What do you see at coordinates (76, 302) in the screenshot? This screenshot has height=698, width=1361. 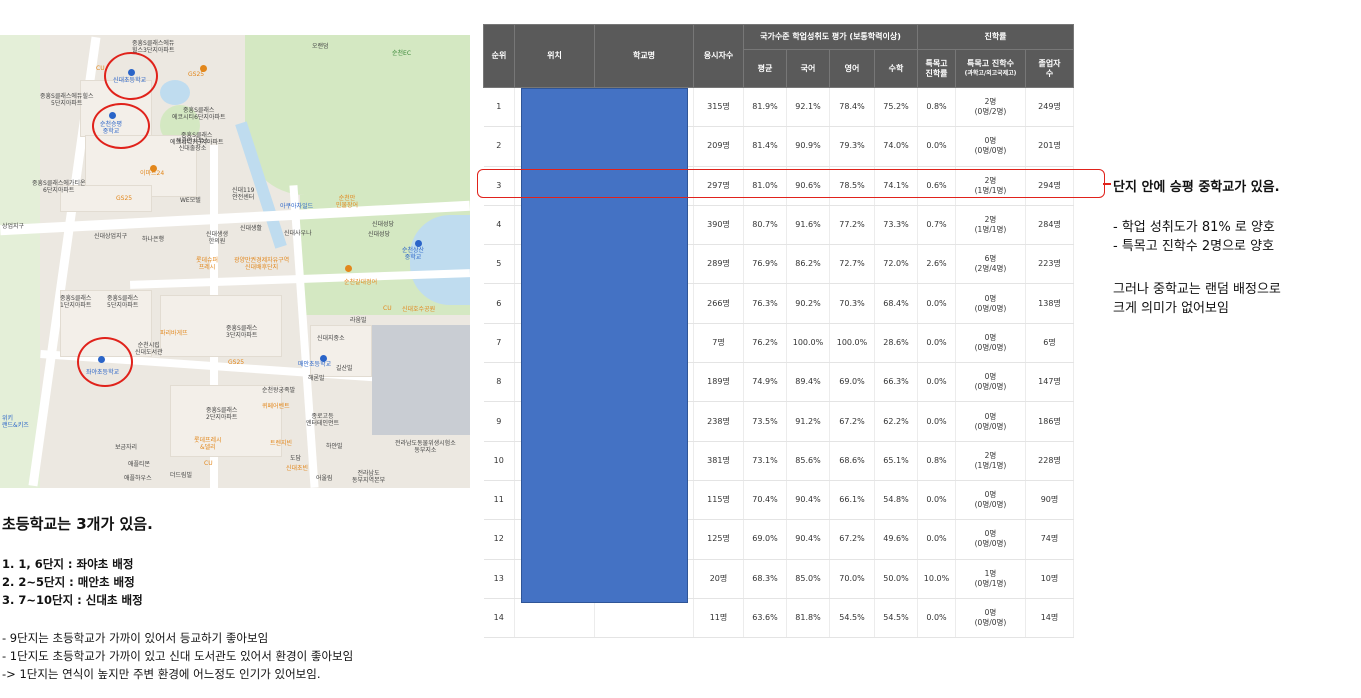 I see `map-label: 중흥S클래스 1단지아파트` at bounding box center [76, 302].